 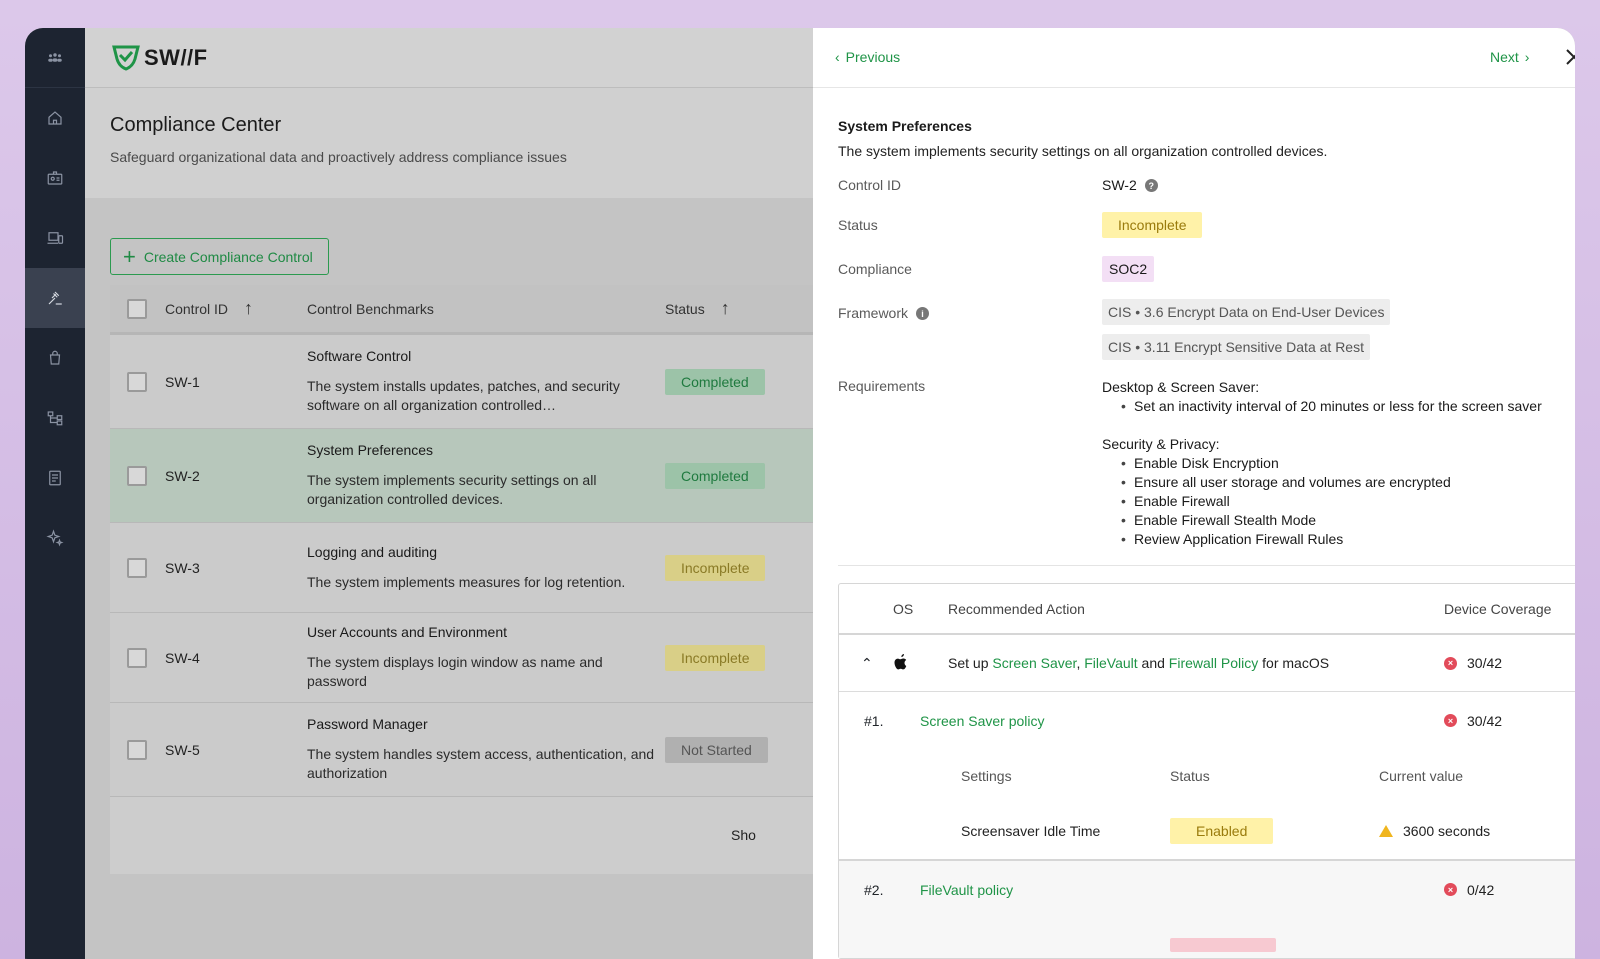 I want to click on sidebar-item-team, so click(x=55, y=58).